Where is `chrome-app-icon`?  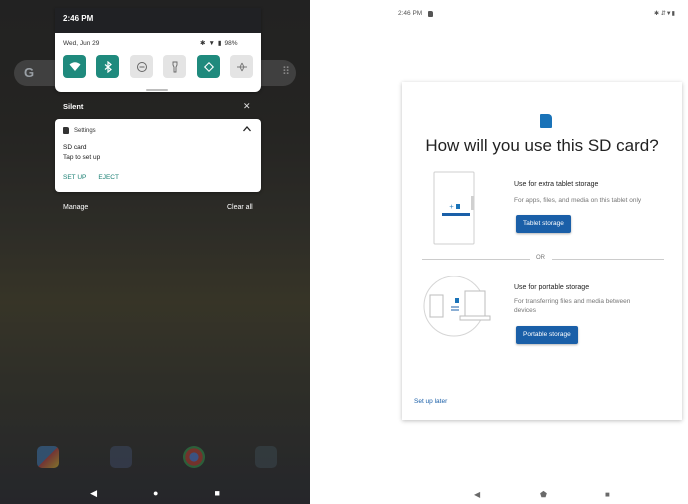 chrome-app-icon is located at coordinates (194, 457).